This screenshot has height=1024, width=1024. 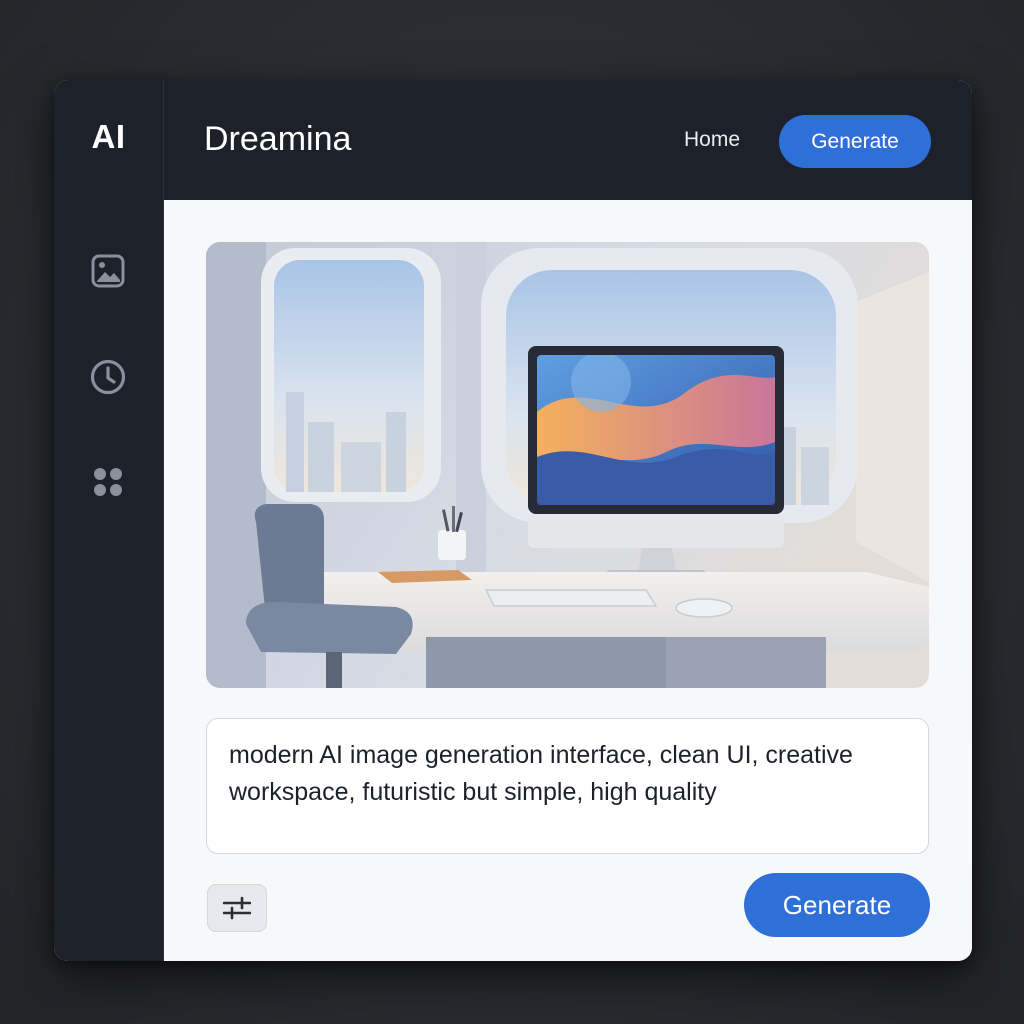 I want to click on apps-grid-icon, so click(x=108, y=482).